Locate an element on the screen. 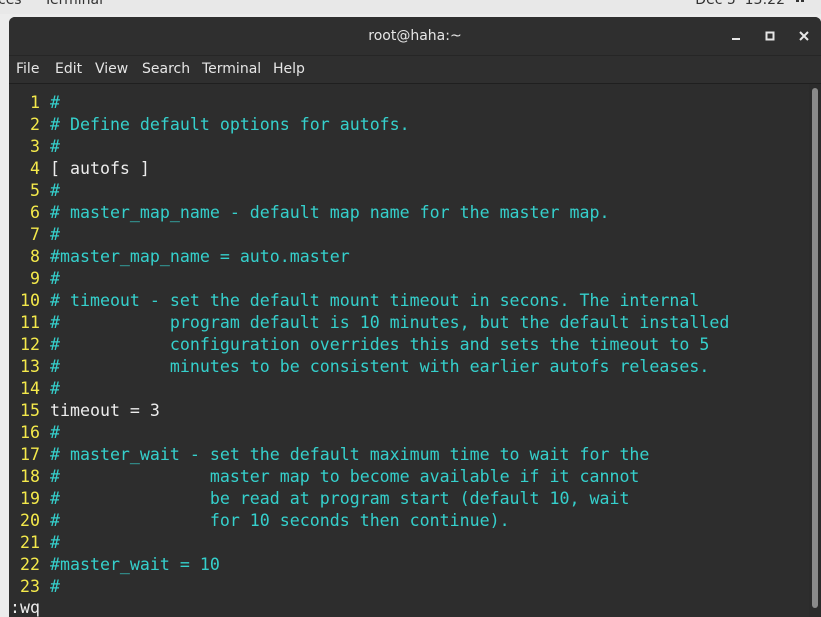  vim-command-line: :wq is located at coordinates (25, 607).